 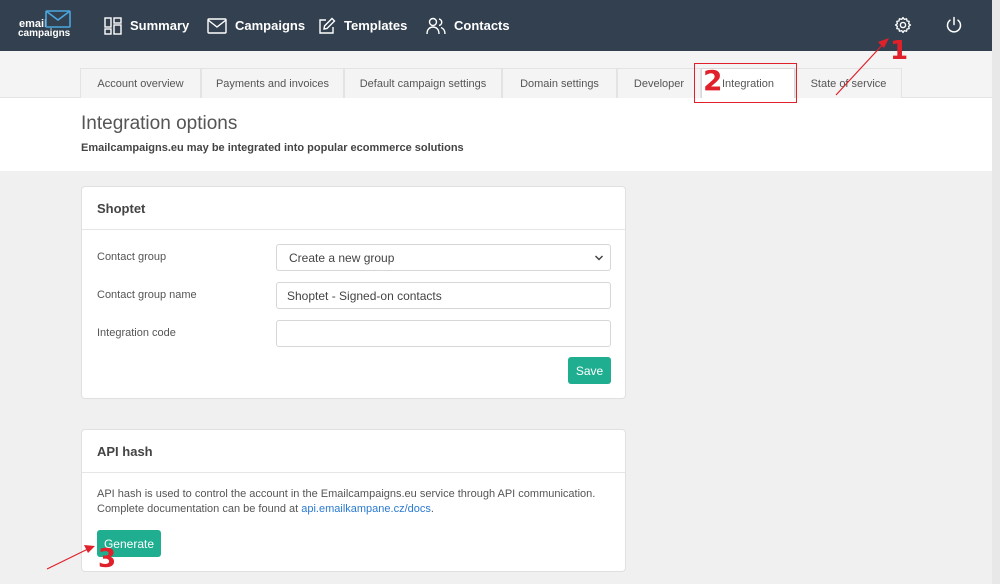 I want to click on edit-icon, so click(x=327, y=25).